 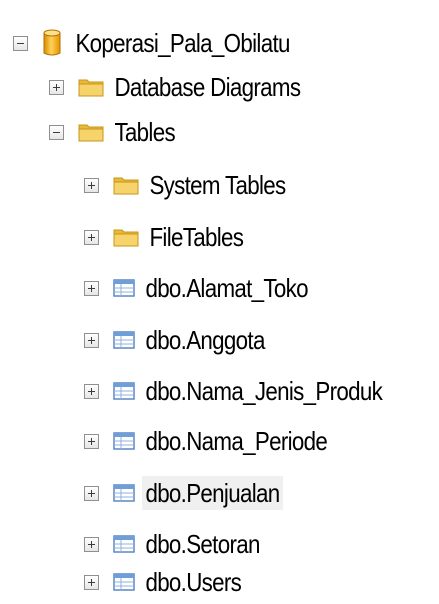 What do you see at coordinates (236, 441) in the screenshot?
I see `tree-node-label: dbo.Nama_Periode` at bounding box center [236, 441].